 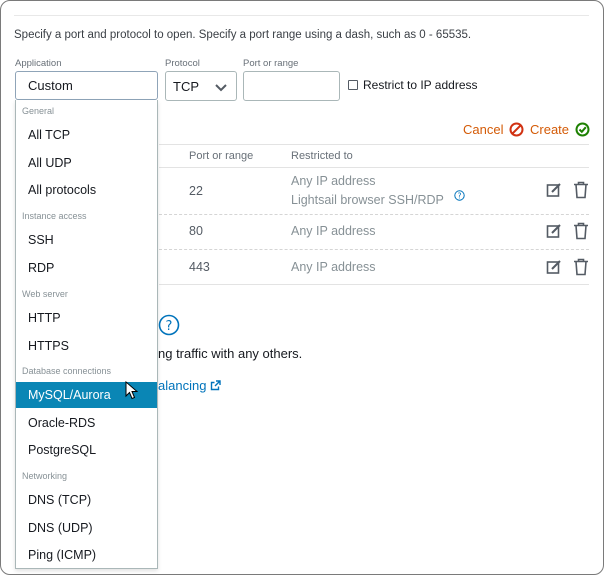 What do you see at coordinates (86, 85) in the screenshot?
I see `application-select: Custom` at bounding box center [86, 85].